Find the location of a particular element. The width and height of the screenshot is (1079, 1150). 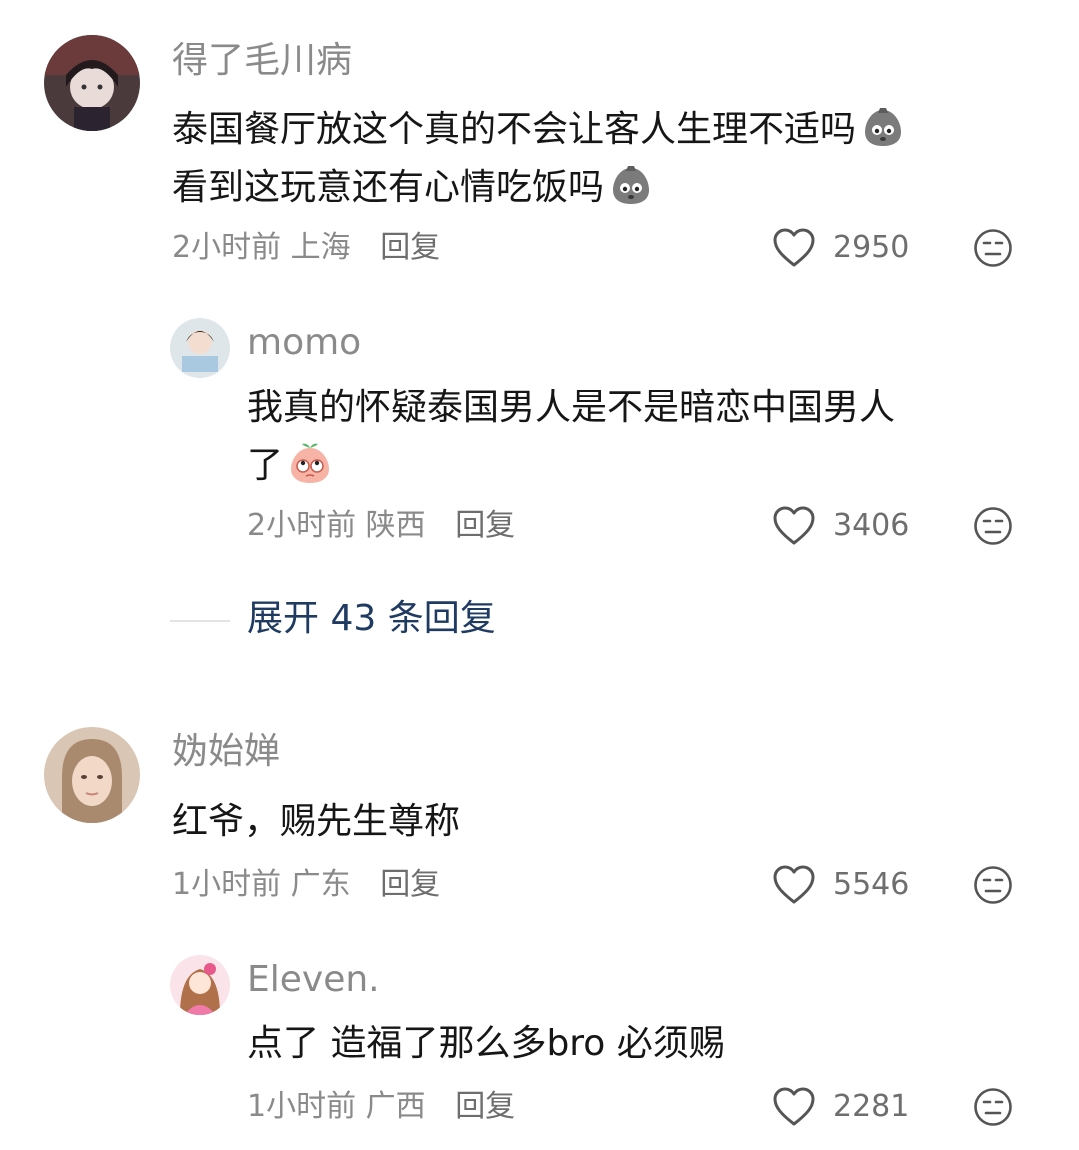

comment-meta: 2小时前 上海 回复 is located at coordinates (306, 248).